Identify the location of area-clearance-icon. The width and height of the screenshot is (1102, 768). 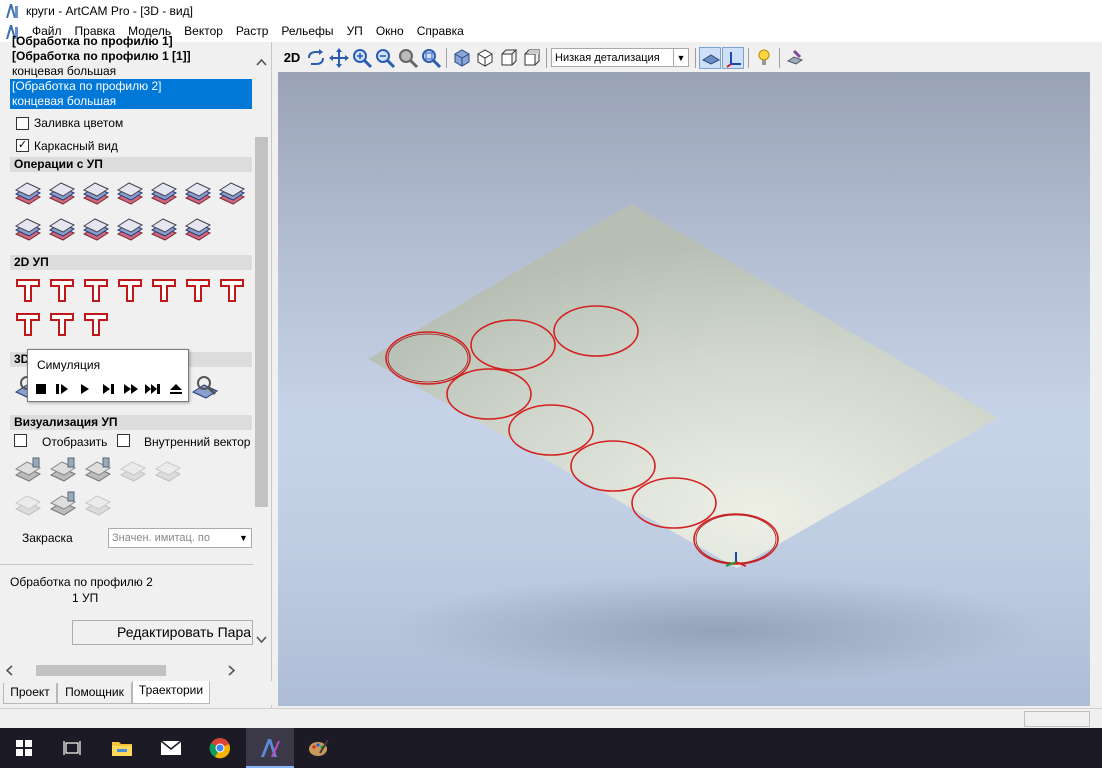
(62, 290).